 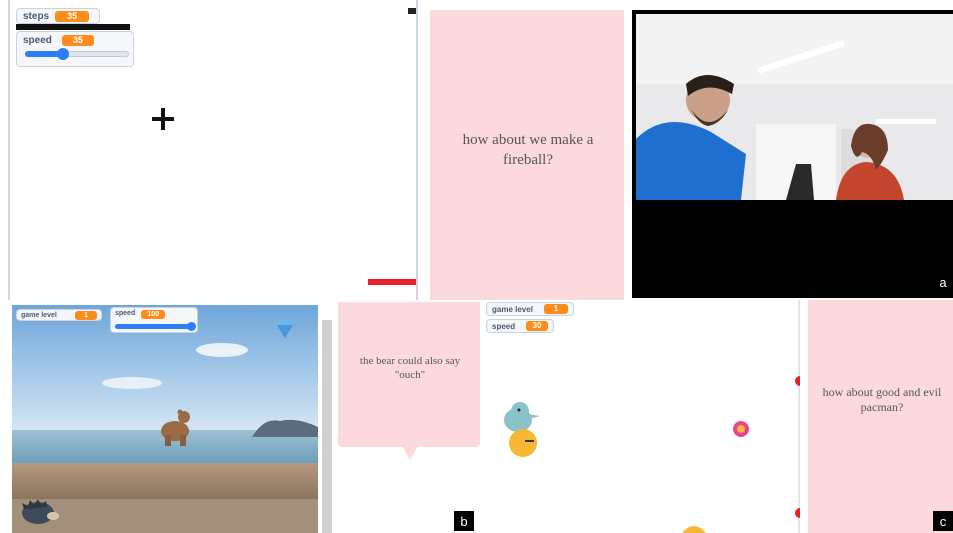 I want to click on pacman-sprite, so click(x=523, y=443).